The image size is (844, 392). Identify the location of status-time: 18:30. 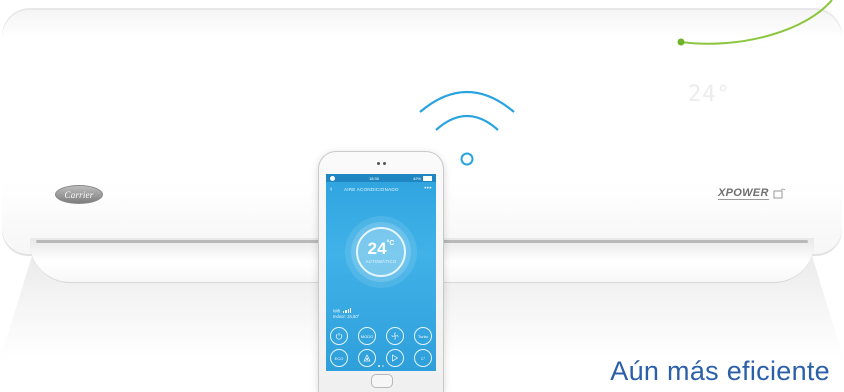
(373, 178).